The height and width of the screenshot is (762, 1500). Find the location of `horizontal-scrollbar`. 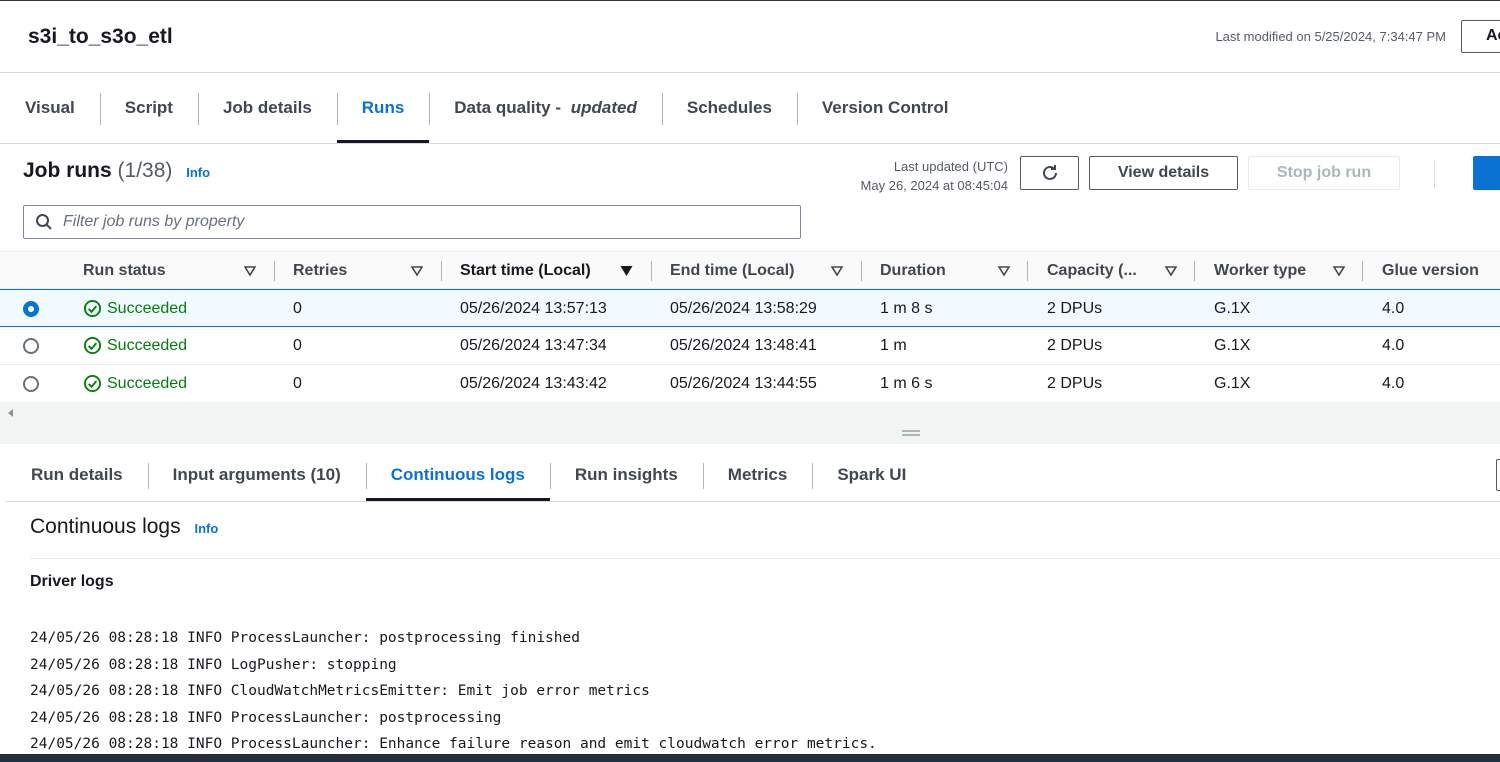

horizontal-scrollbar is located at coordinates (750, 423).